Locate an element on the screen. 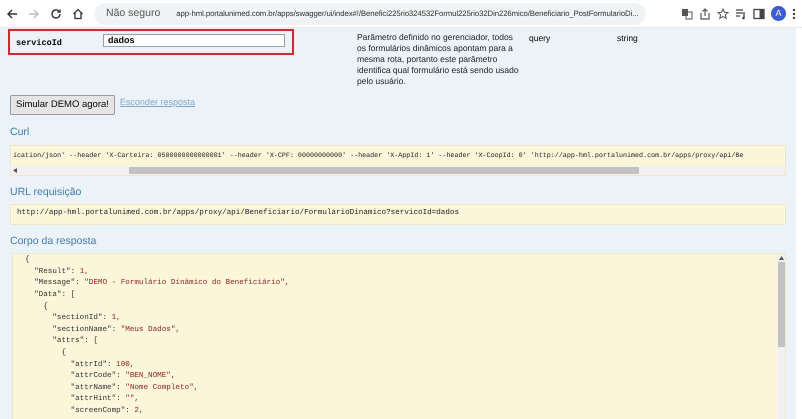  section-heading: Corpo da resposta is located at coordinates (54, 241).